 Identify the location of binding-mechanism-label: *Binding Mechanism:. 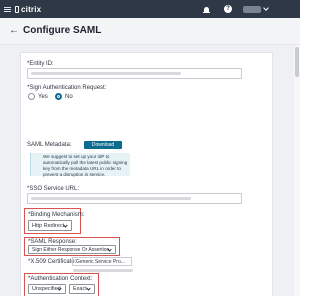
(56, 215).